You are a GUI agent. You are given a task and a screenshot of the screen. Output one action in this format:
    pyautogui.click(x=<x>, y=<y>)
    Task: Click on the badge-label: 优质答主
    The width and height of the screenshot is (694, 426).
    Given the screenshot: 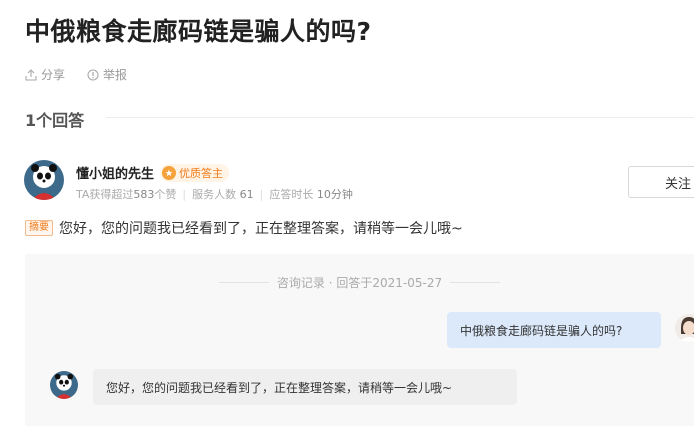 What is the action you would take?
    pyautogui.click(x=201, y=173)
    